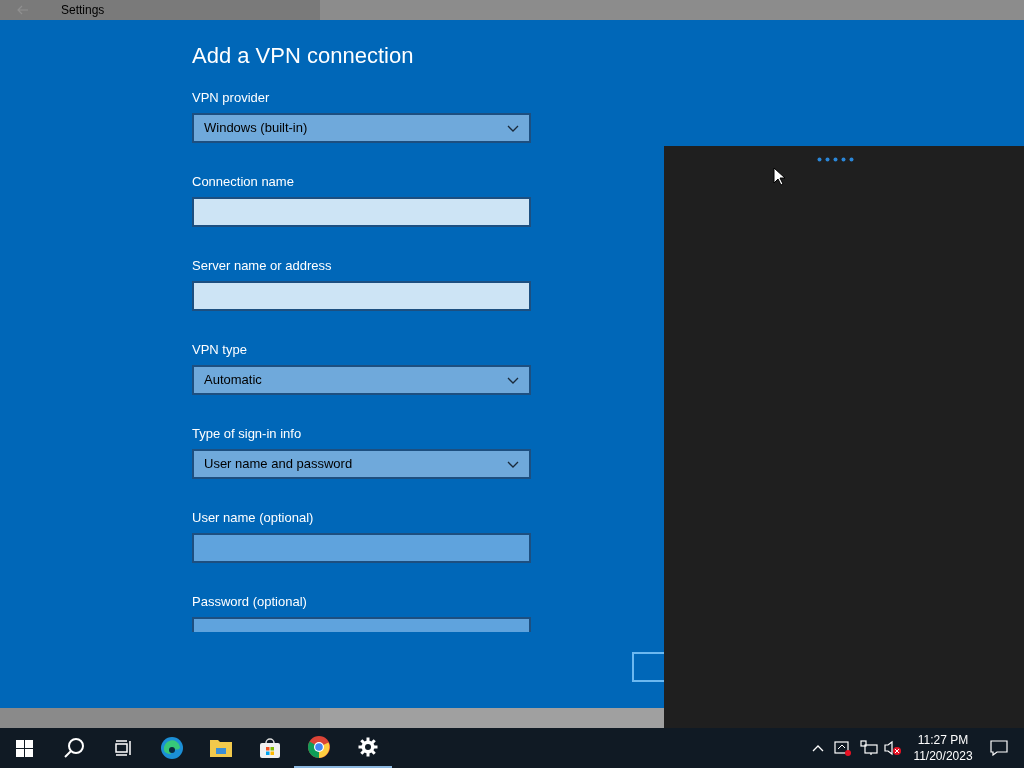 The height and width of the screenshot is (768, 1024). I want to click on browser-icon, so click(171, 748).